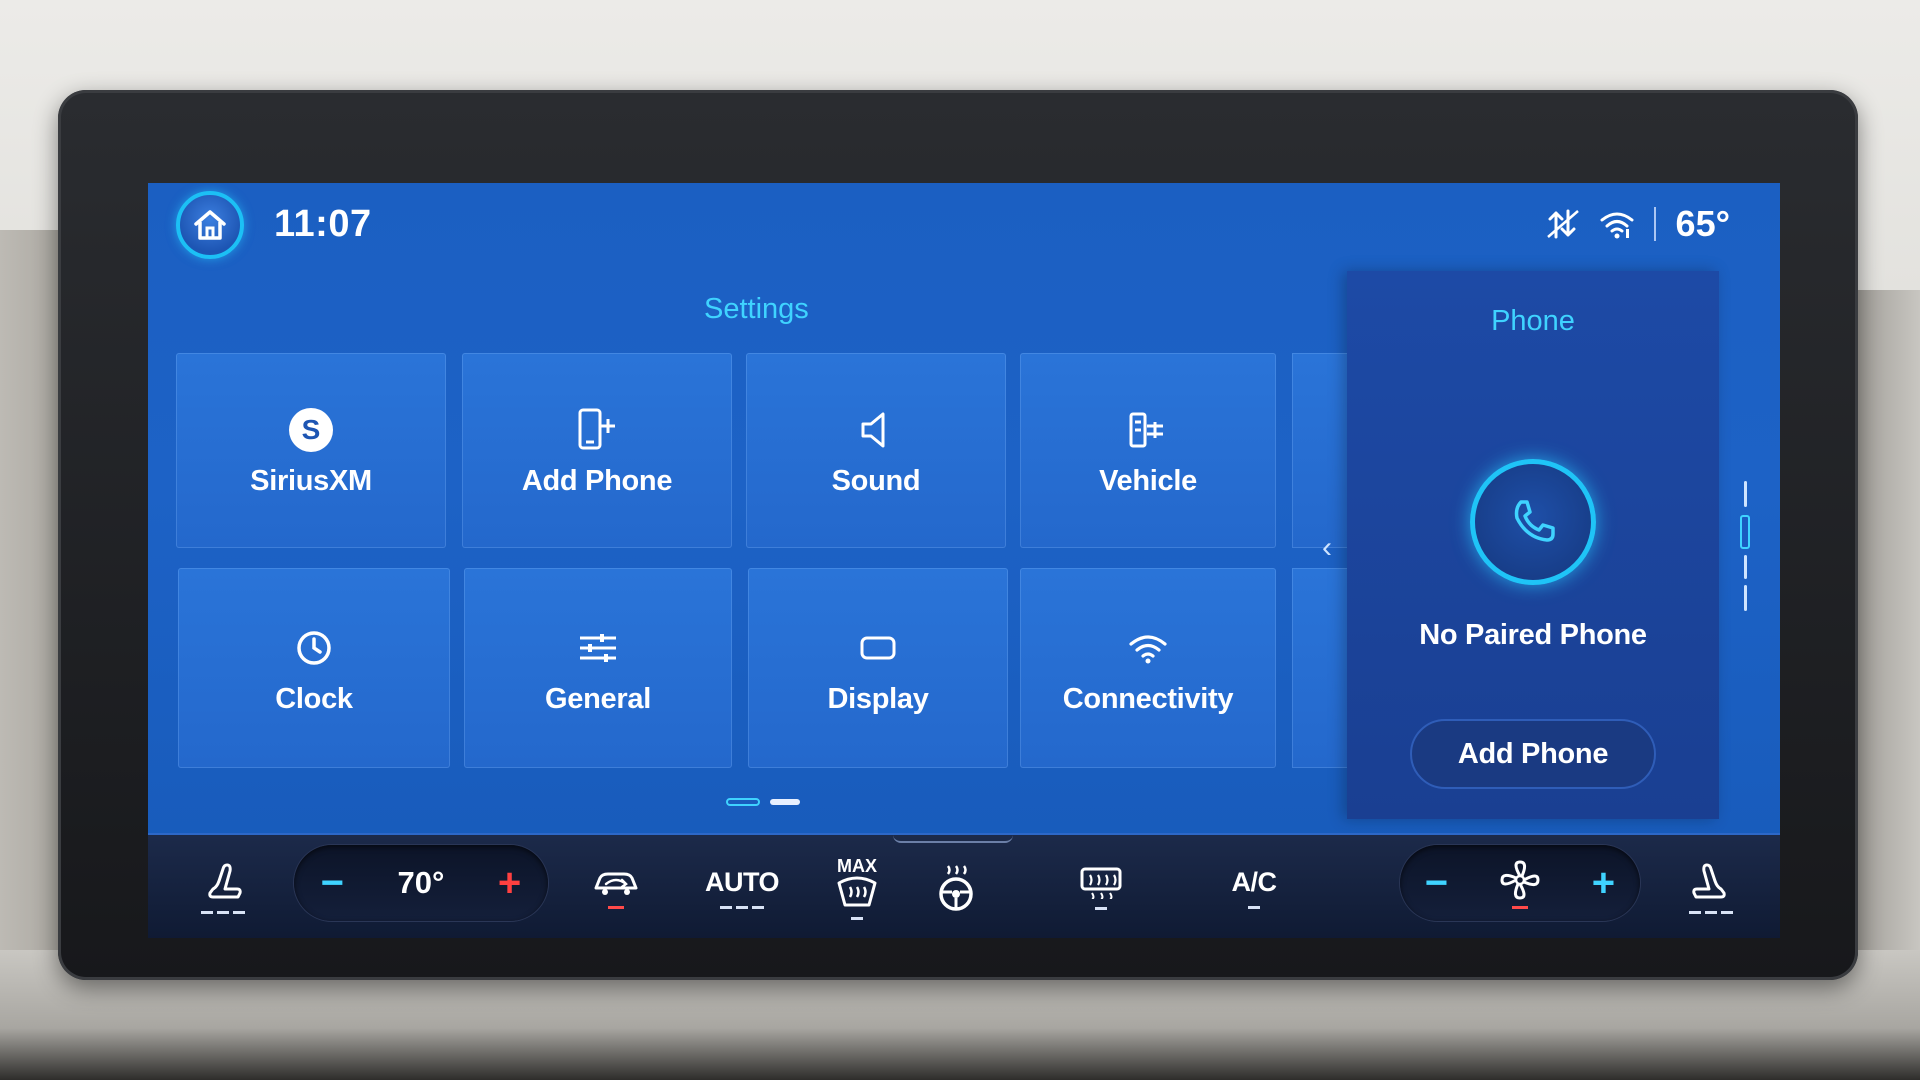 This screenshot has height=1080, width=1920. I want to click on front-defrost-icon, so click(857, 891).